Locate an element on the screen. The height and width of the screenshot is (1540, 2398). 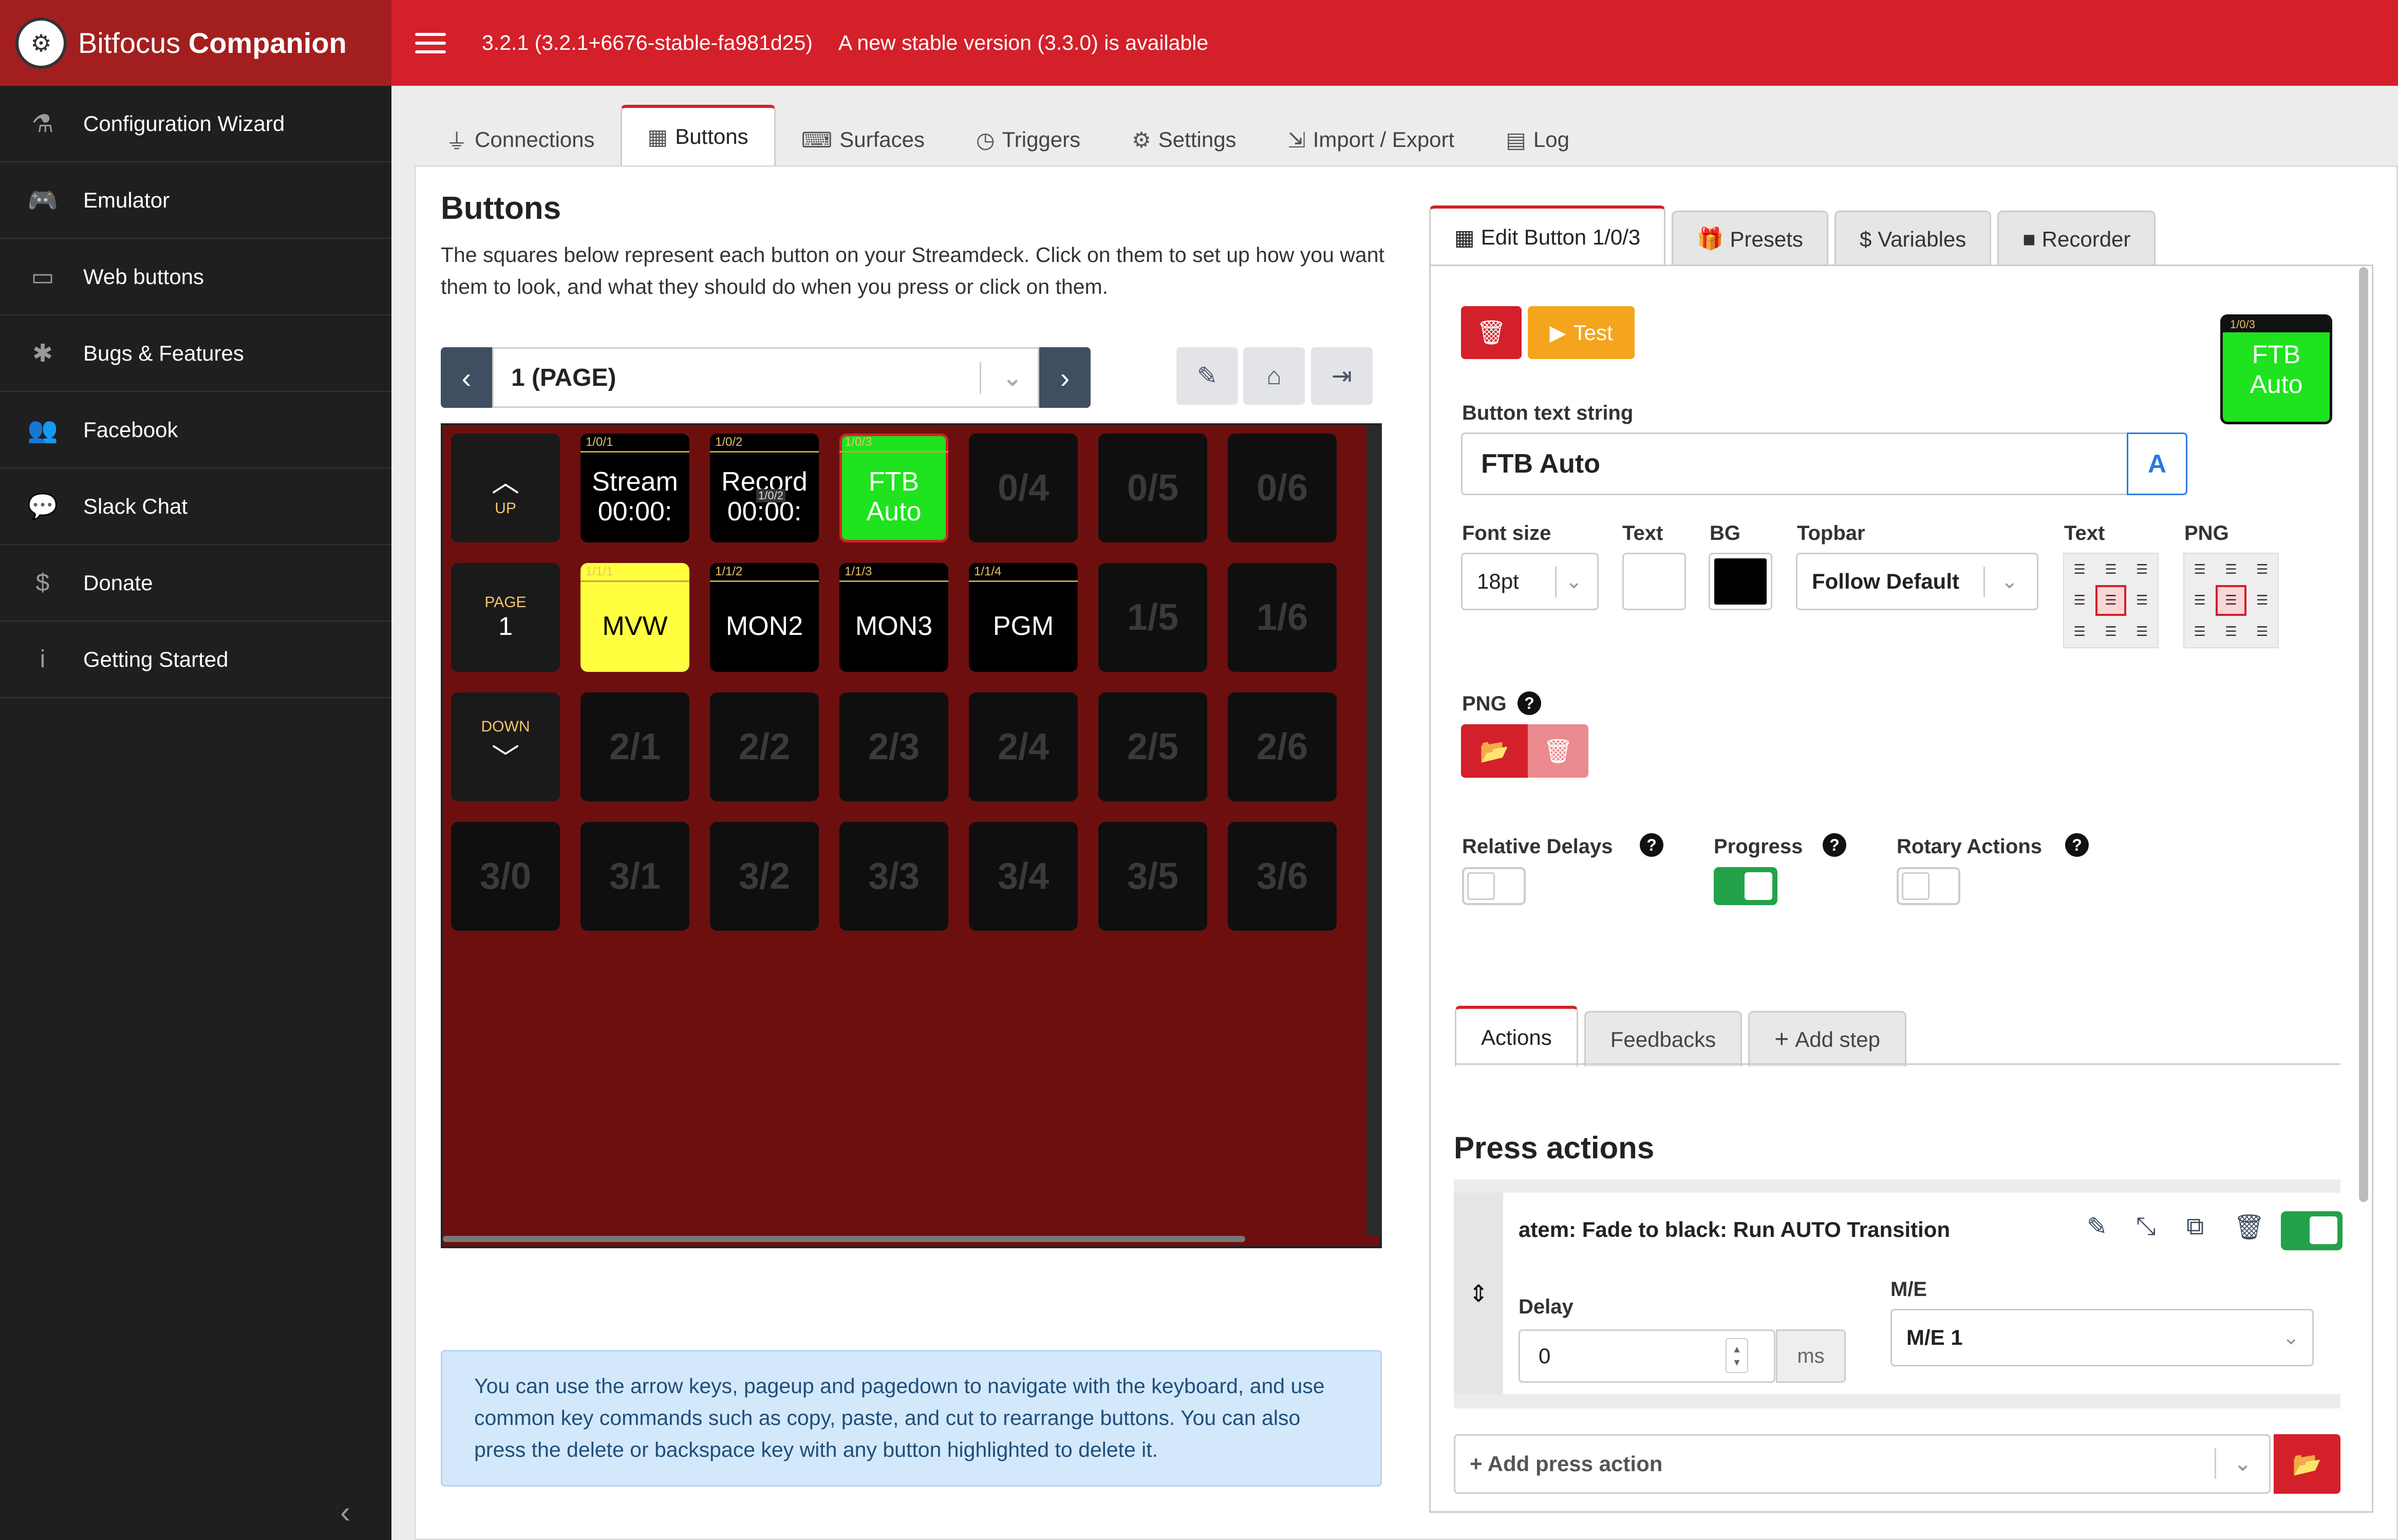
grid-button: 1/0/1 Stream 00:00: is located at coordinates (634, 488).